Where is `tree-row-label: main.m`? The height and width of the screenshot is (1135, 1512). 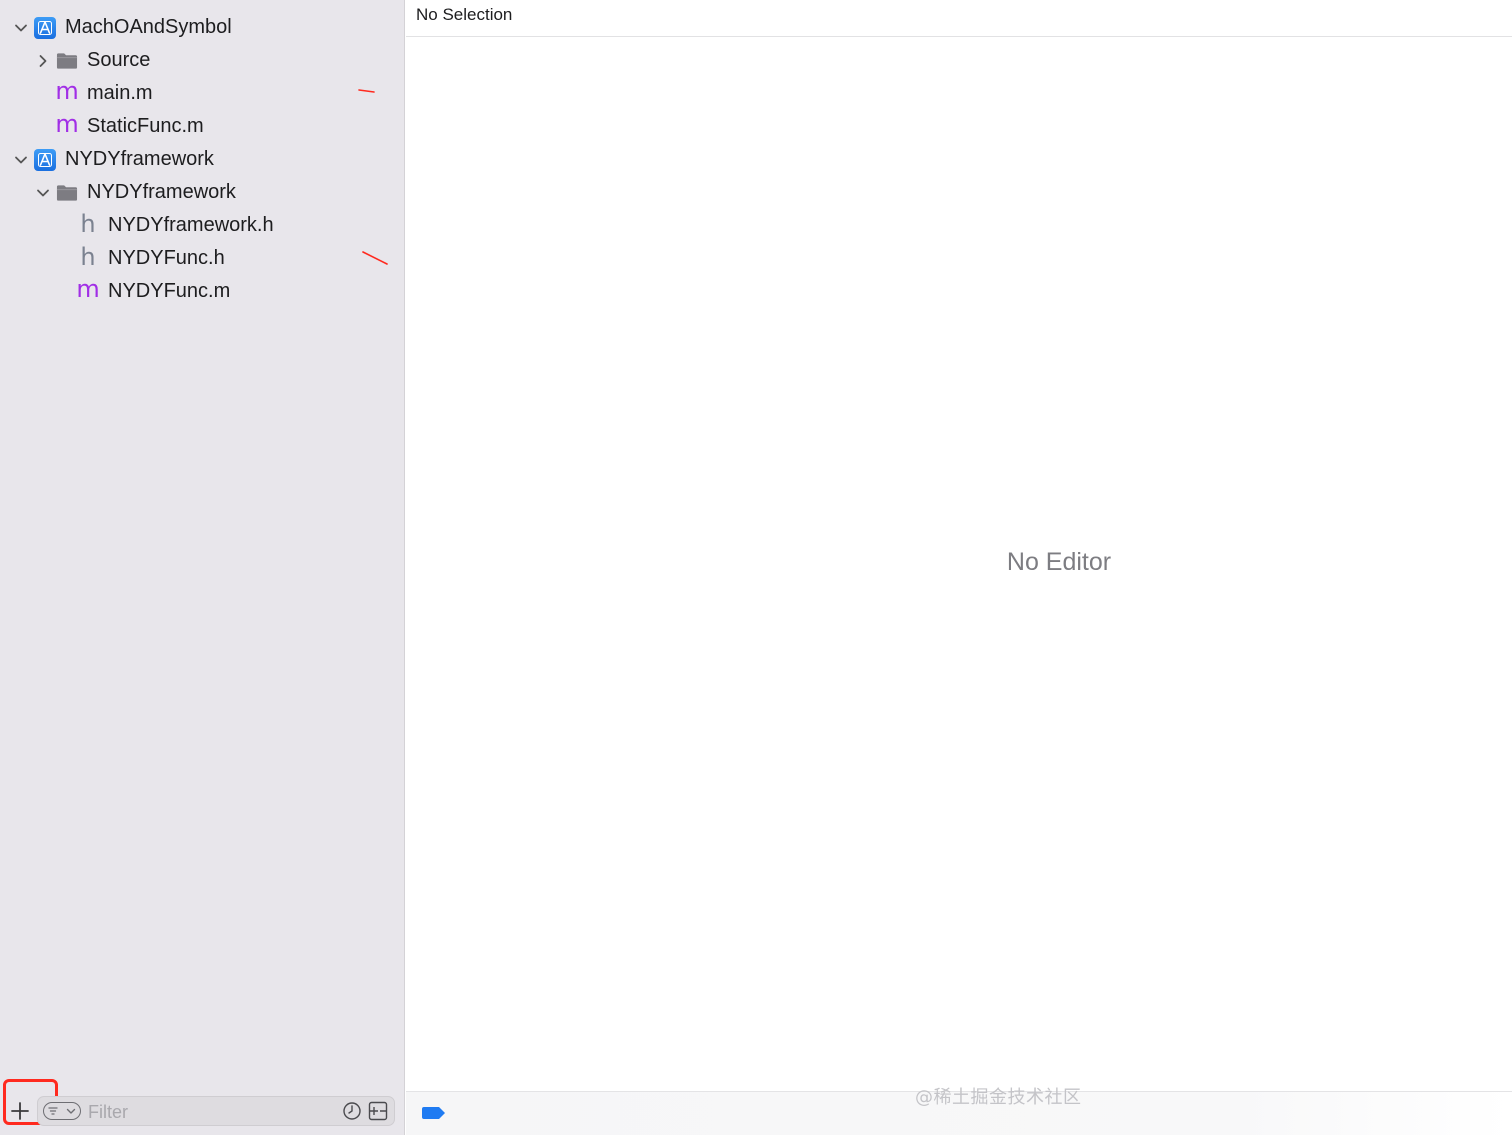
tree-row-label: main.m is located at coordinates (120, 93).